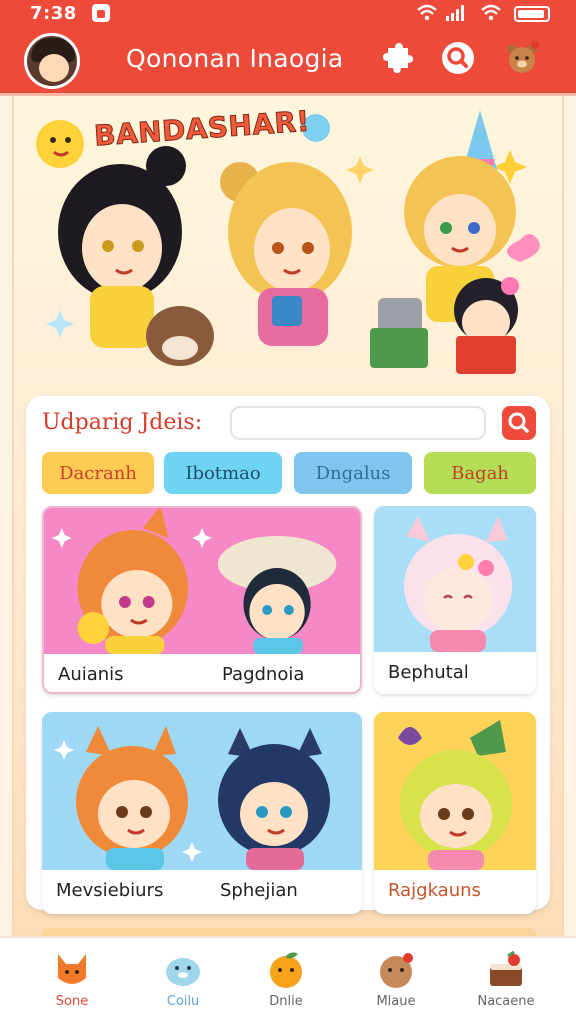 The height and width of the screenshot is (1024, 576). I want to click on nav-label: Coilu, so click(183, 1001).